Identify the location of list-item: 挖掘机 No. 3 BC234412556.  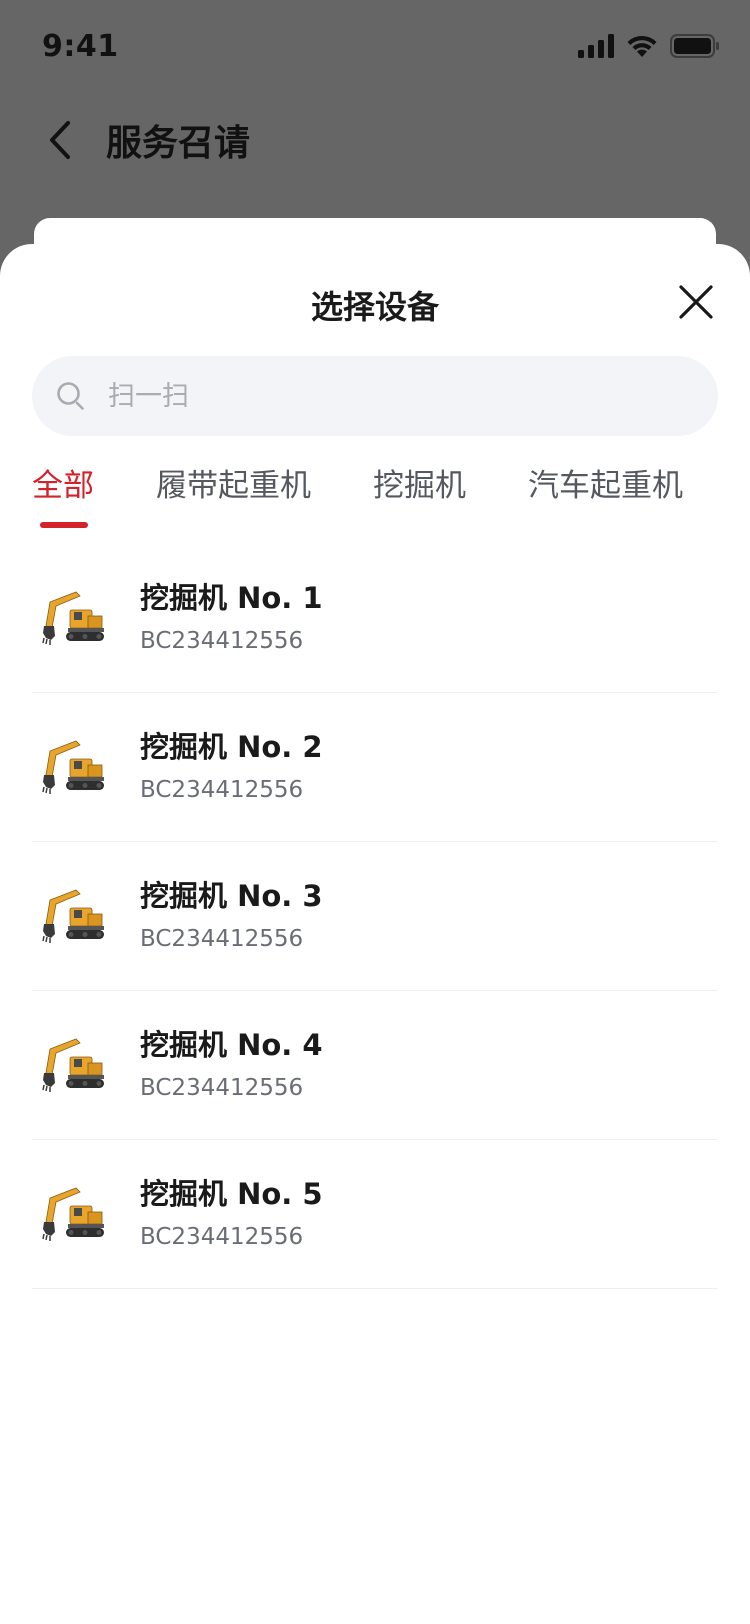
(375, 916).